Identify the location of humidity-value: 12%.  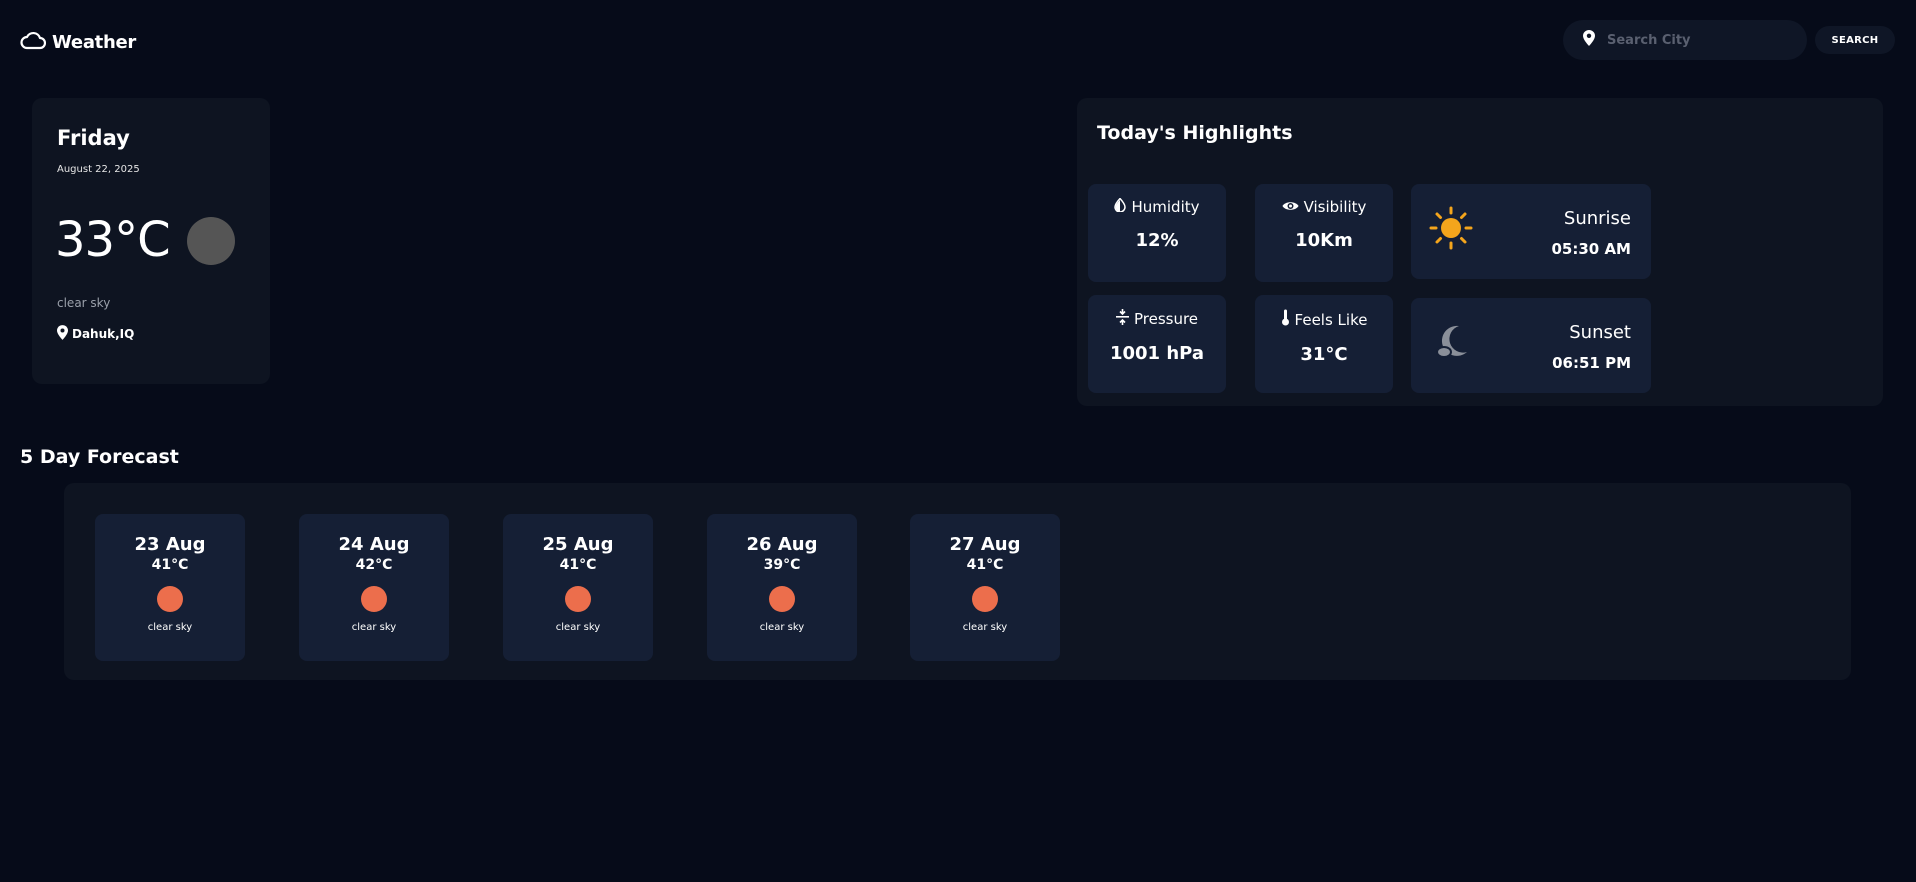
(1157, 240).